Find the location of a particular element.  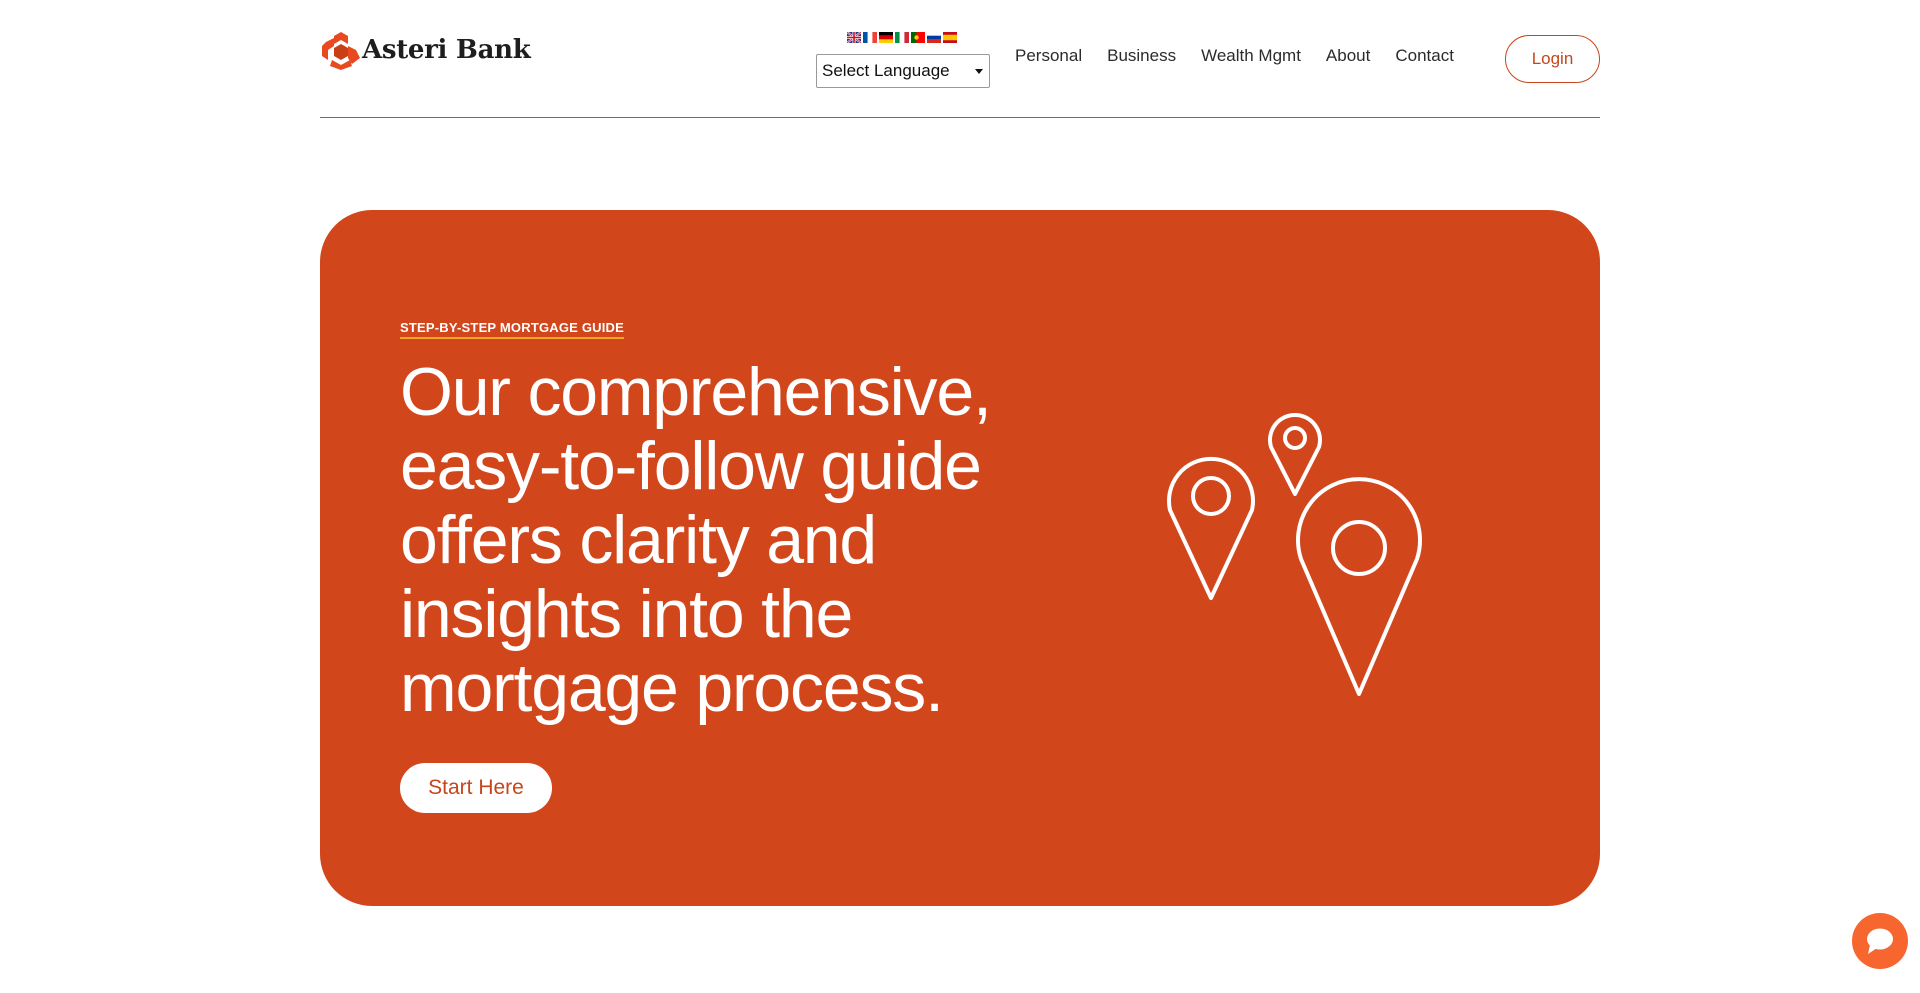

language-switcher: Select Language is located at coordinates (903, 60).